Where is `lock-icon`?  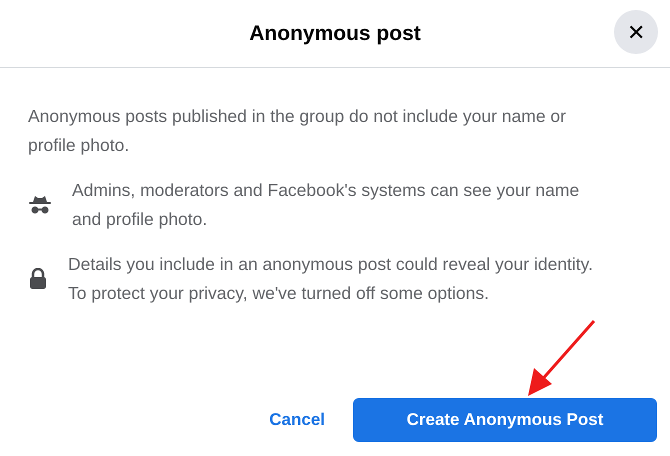
lock-icon is located at coordinates (38, 279).